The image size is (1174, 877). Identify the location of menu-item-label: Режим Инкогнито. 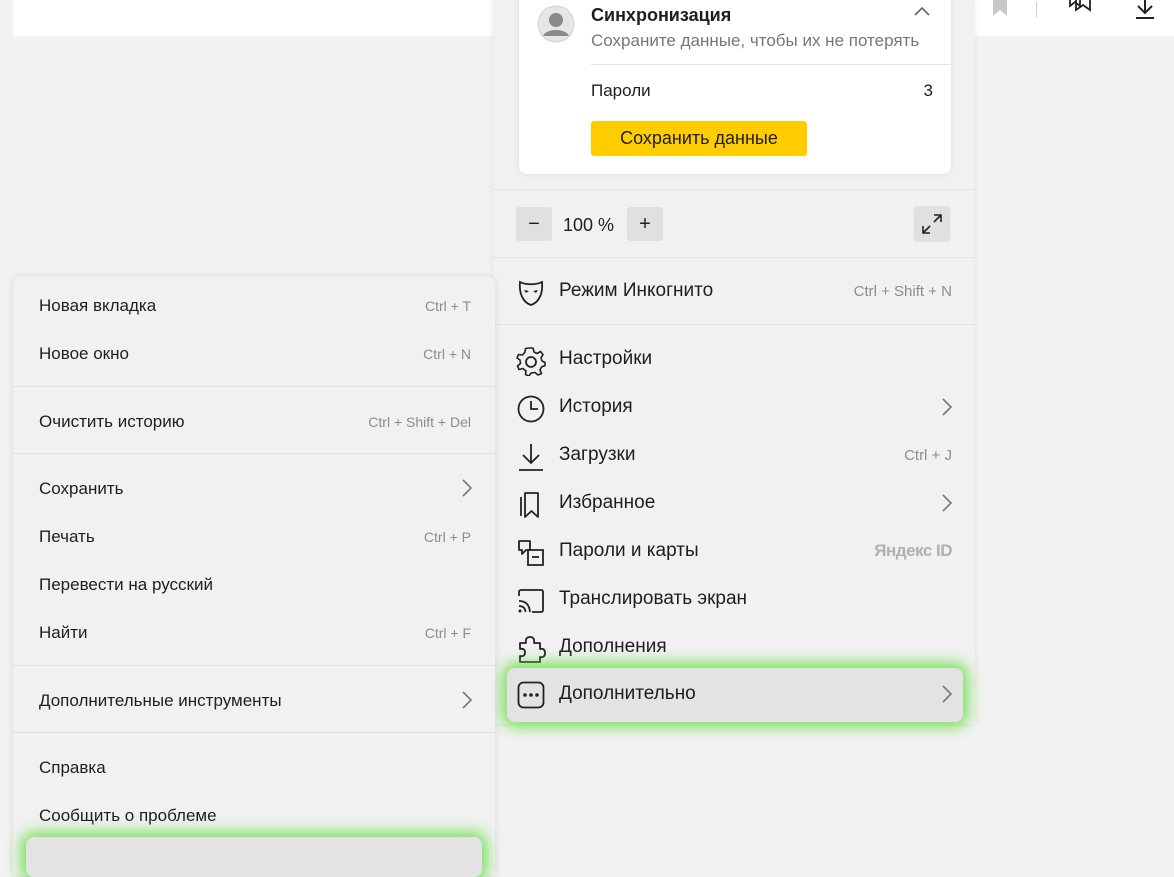
(636, 290).